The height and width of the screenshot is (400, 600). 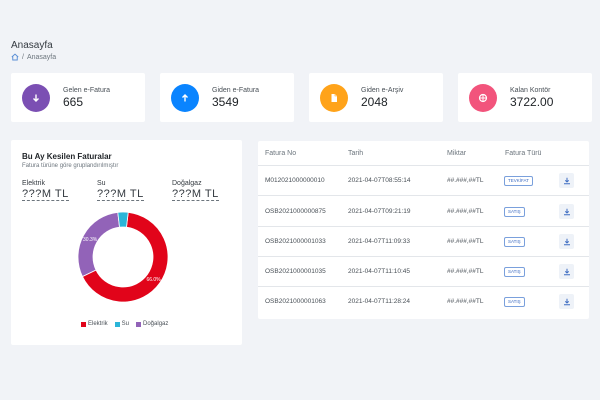 I want to click on stat-card-outgoing-archive: Giden e-Arşiv 2048, so click(x=376, y=97).